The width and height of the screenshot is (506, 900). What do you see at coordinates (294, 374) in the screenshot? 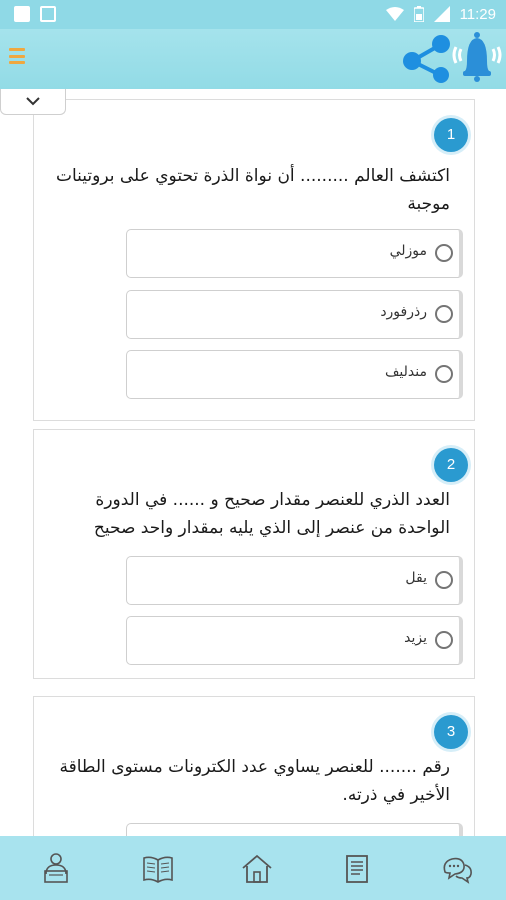
I see `answer-option: مندليف` at bounding box center [294, 374].